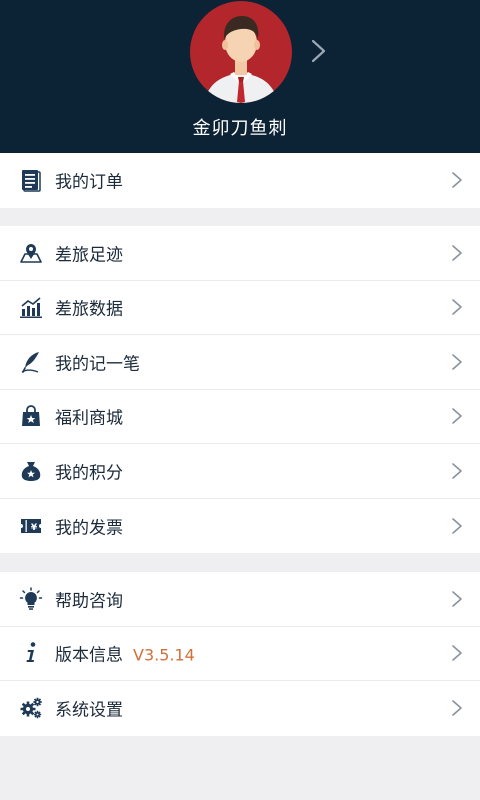  I want to click on menu-item-label: 我的记一笔, so click(97, 364).